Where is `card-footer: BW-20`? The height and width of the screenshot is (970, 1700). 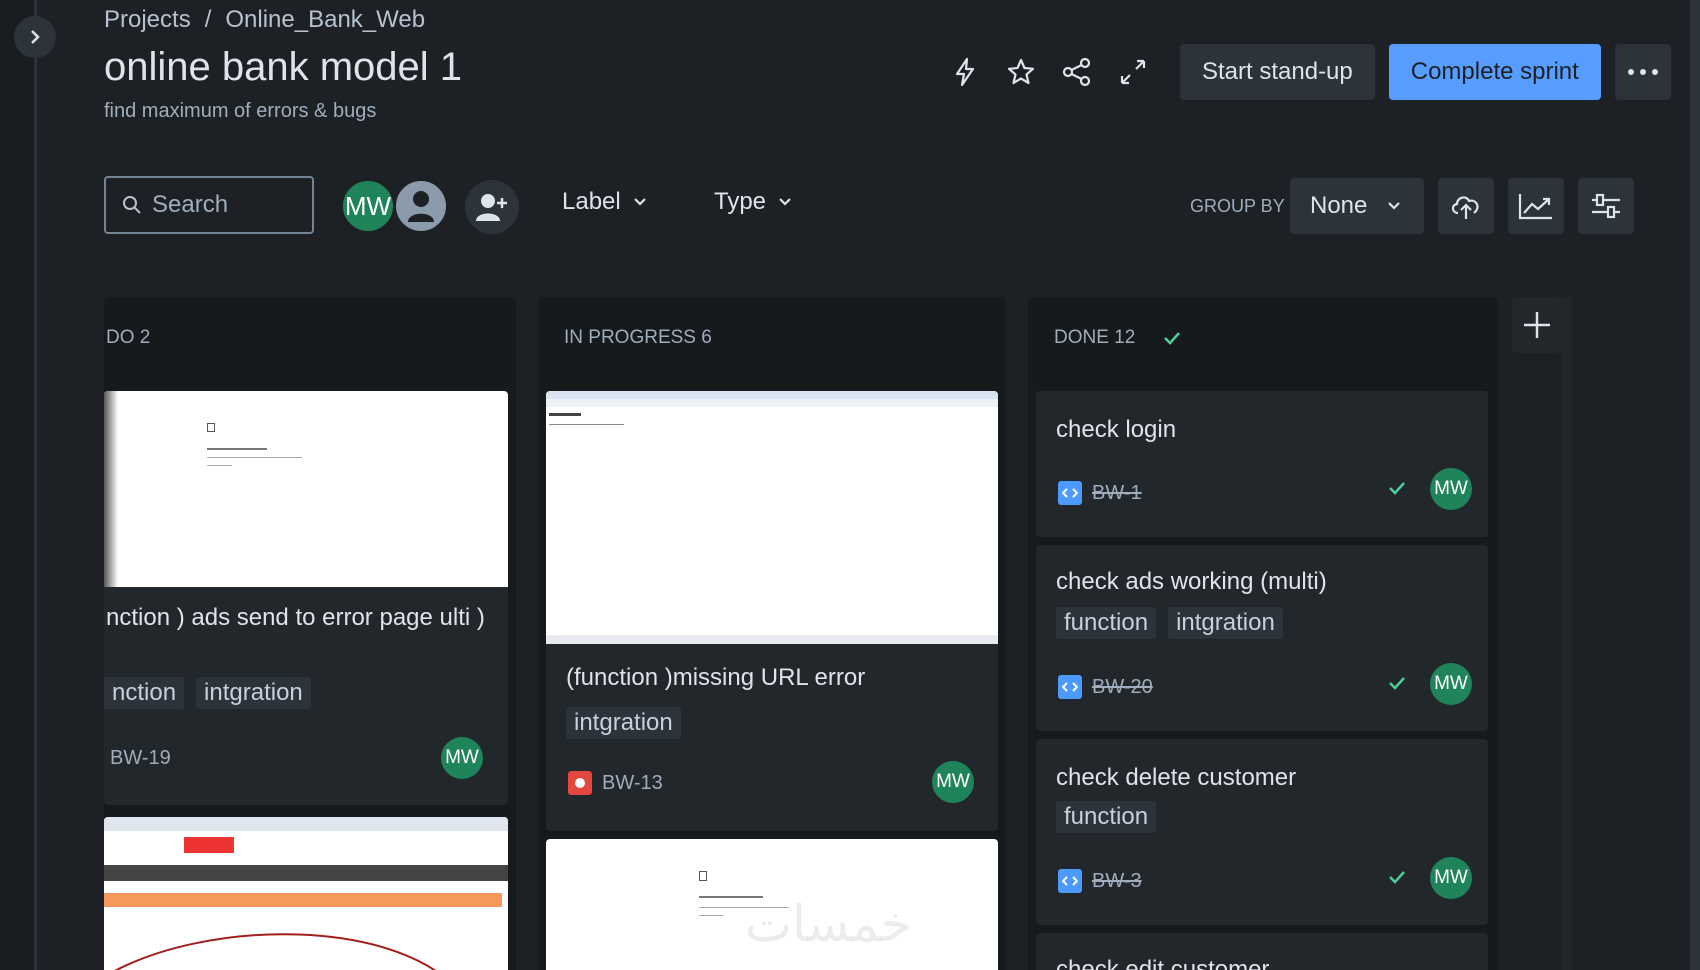
card-footer: BW-20 is located at coordinates (1105, 687).